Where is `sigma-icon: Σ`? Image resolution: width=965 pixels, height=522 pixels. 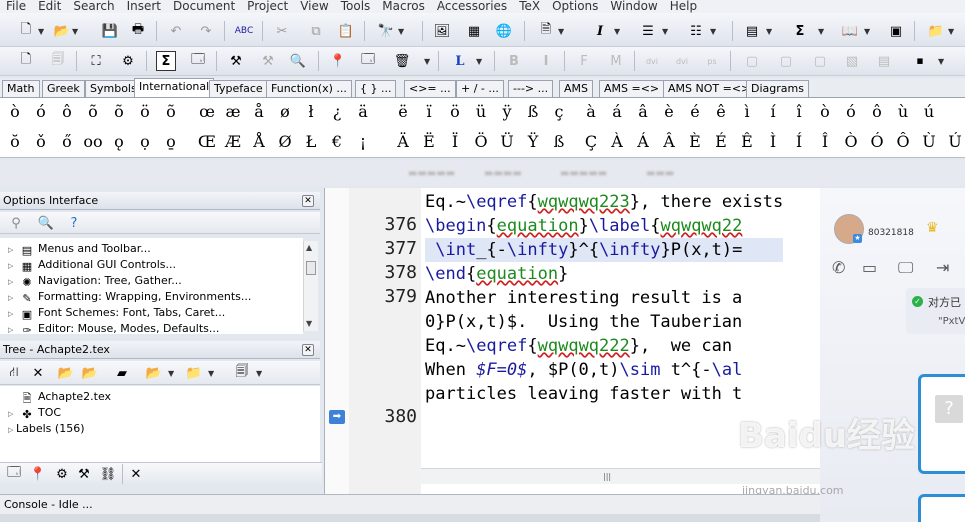
sigma-icon: Σ is located at coordinates (166, 61).